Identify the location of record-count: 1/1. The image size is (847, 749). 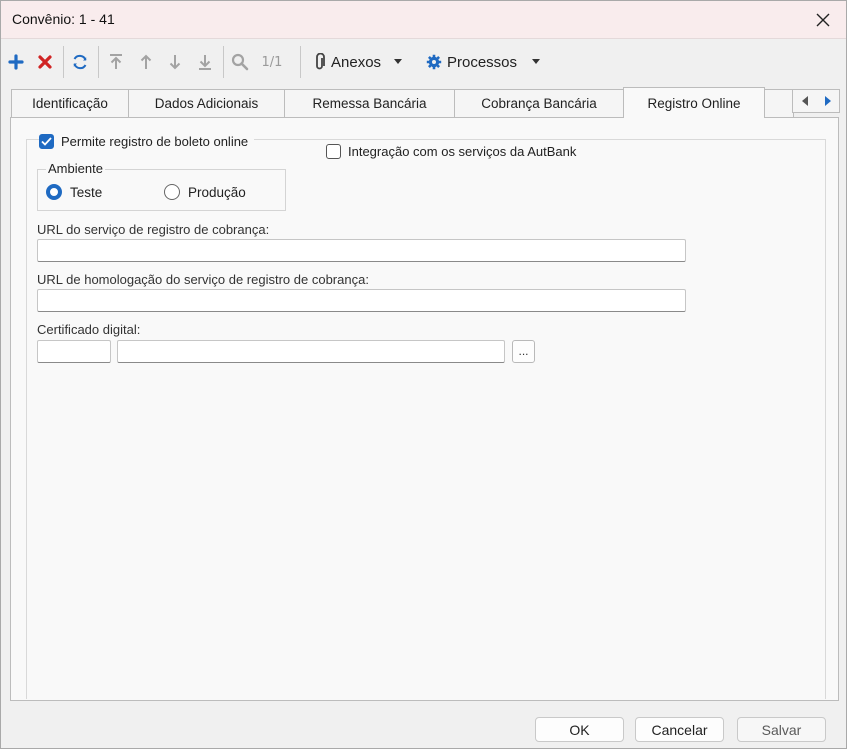
(272, 62).